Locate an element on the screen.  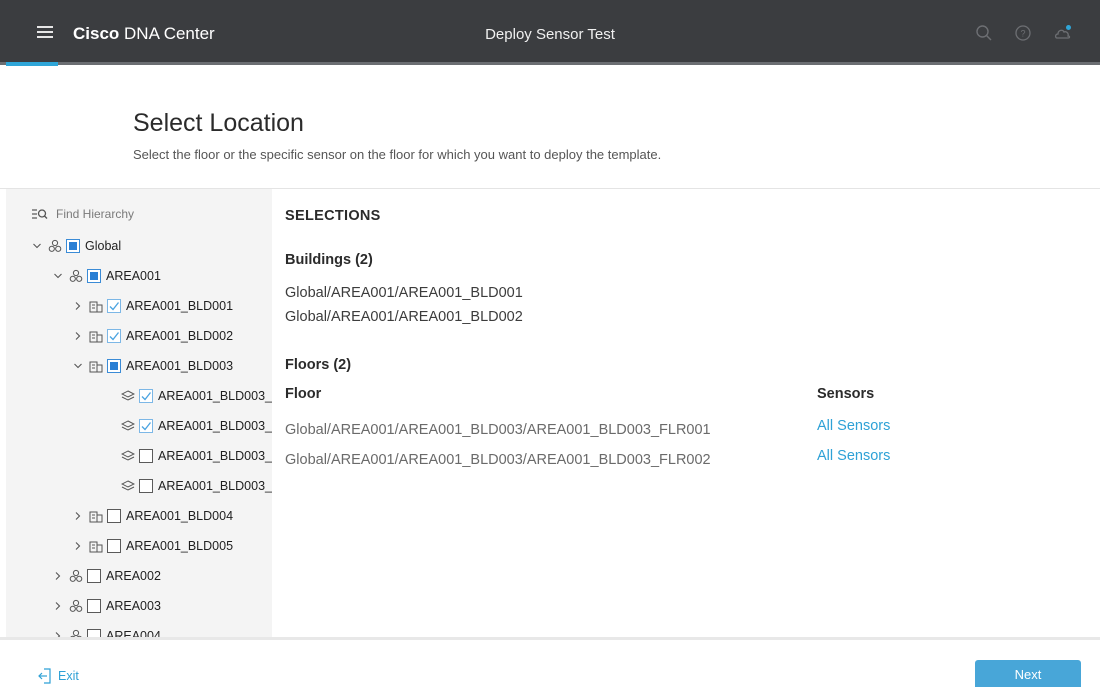
active-step-indicator is located at coordinates (32, 64).